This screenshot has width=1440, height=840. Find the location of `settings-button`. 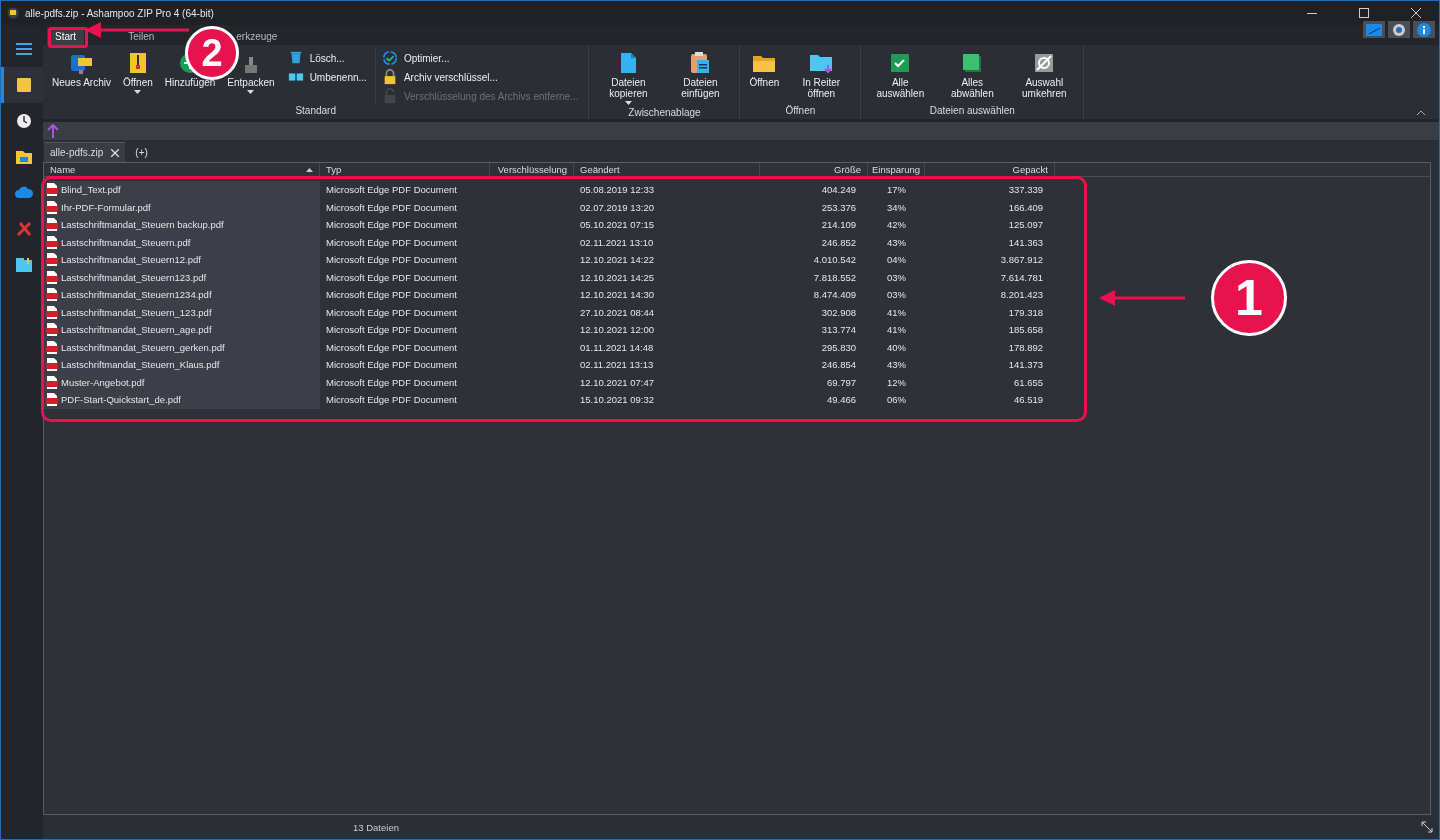

settings-button is located at coordinates (1399, 29).